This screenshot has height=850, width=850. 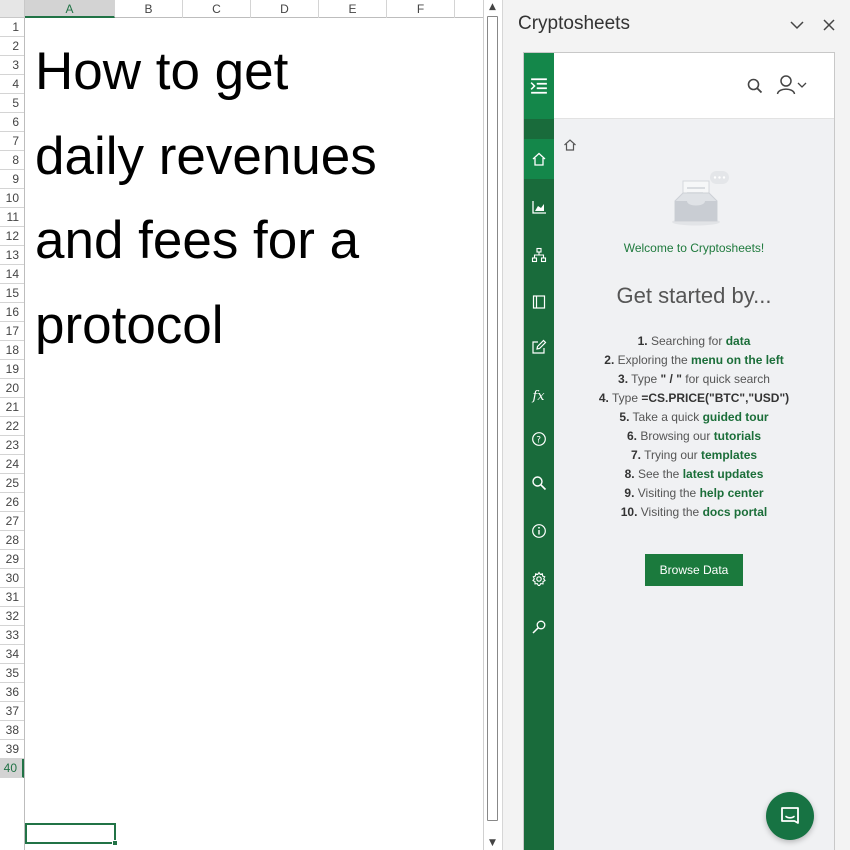 What do you see at coordinates (539, 347) in the screenshot?
I see `rail-item-edit` at bounding box center [539, 347].